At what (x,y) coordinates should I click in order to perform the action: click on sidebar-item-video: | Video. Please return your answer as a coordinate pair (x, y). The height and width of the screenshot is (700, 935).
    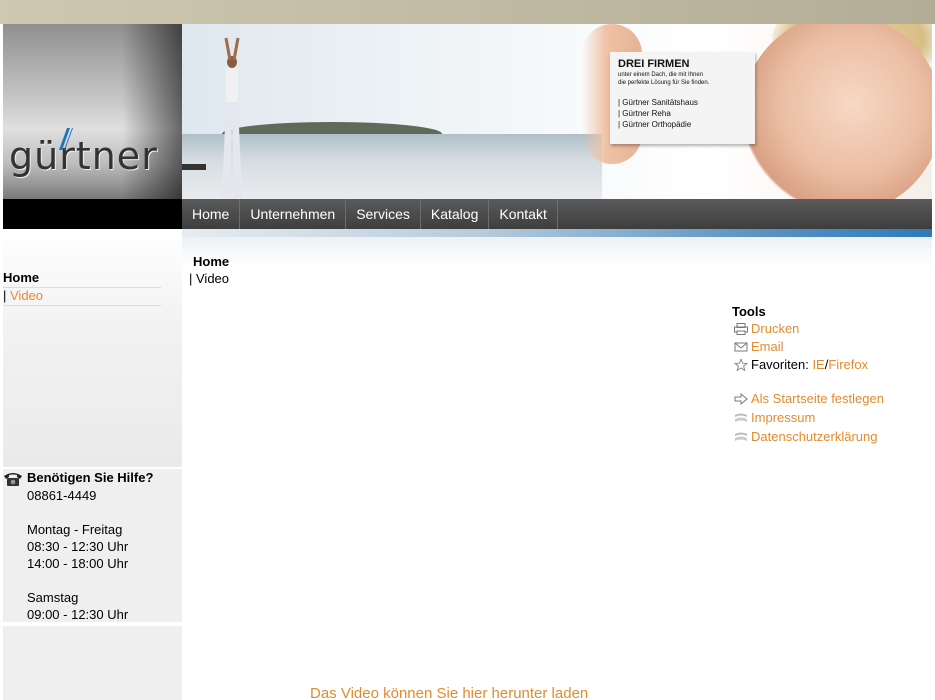
    Looking at the image, I should click on (82, 297).